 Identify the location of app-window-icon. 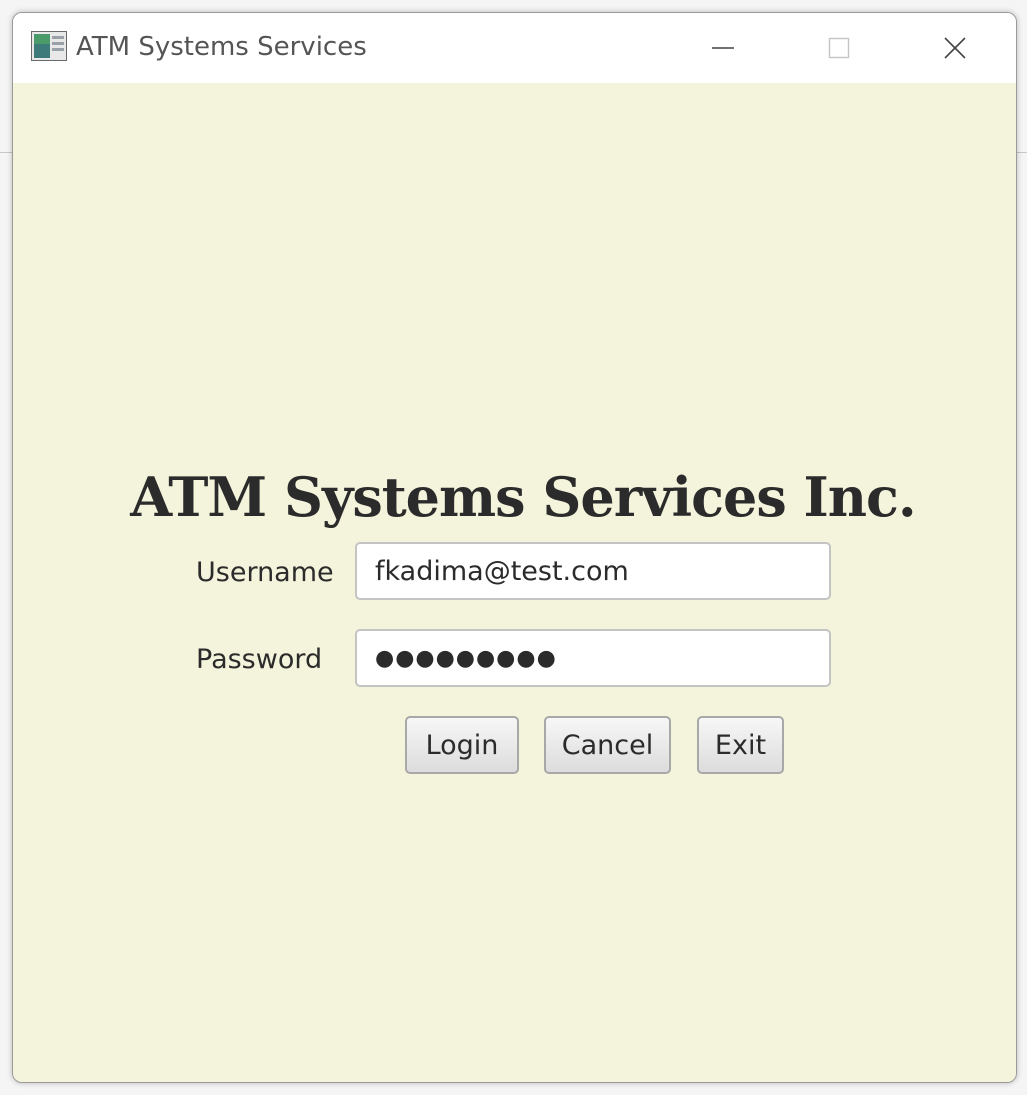
(49, 46).